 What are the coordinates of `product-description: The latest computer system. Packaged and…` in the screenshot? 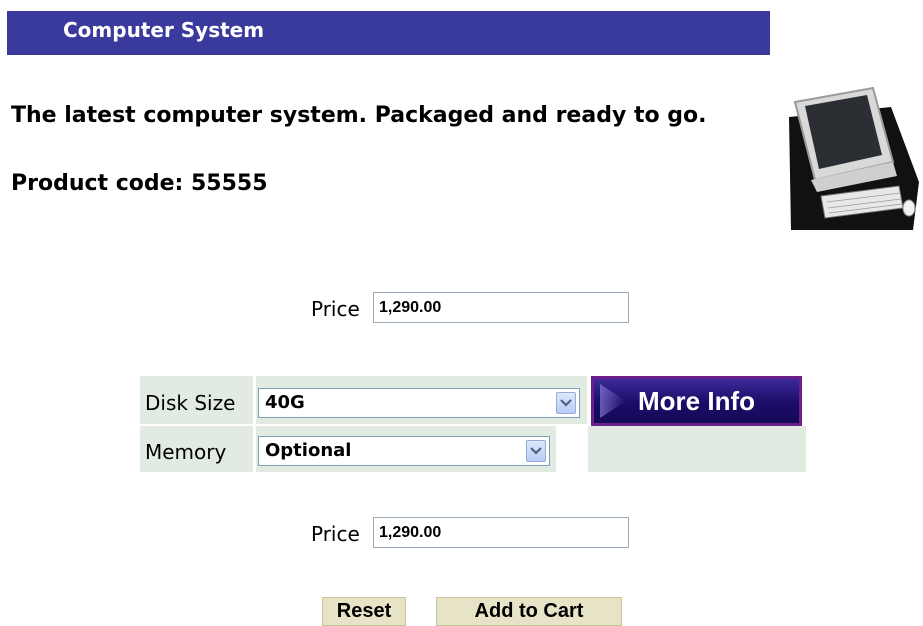 It's located at (359, 115).